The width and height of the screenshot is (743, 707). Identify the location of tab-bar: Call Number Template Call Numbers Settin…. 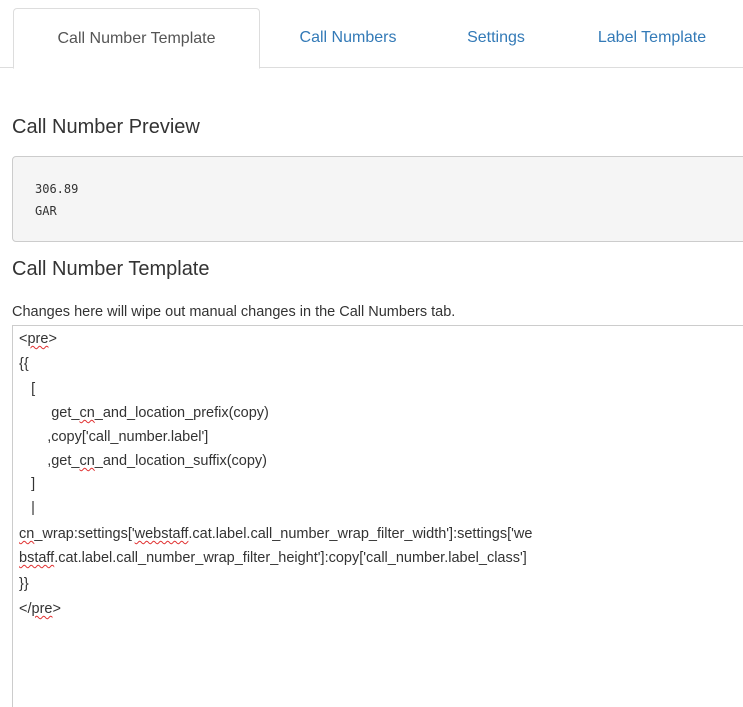
(371, 34).